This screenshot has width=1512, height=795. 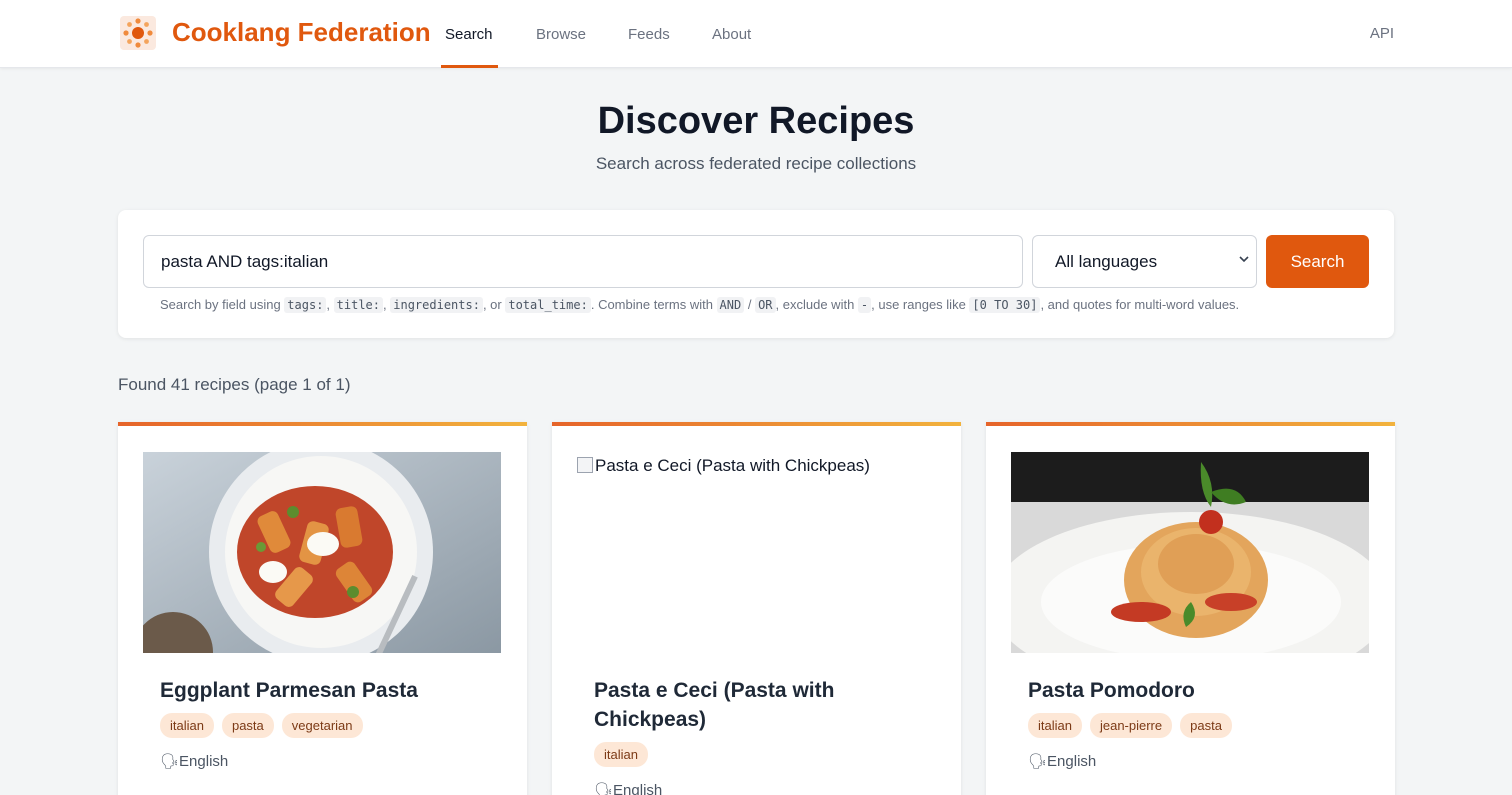 I want to click on tag-chip: vegetarian, so click(x=322, y=725).